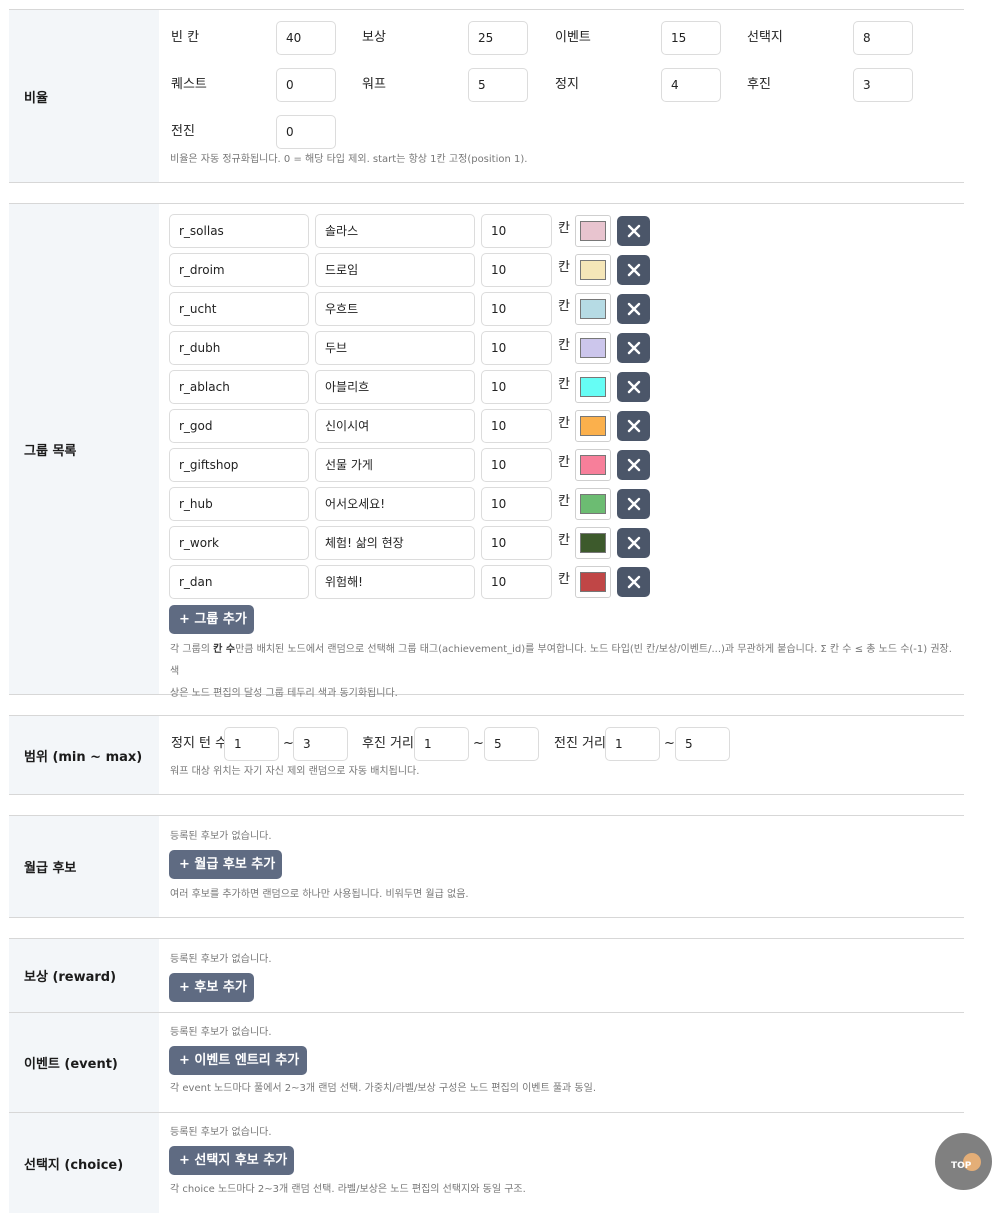  What do you see at coordinates (239, 465) in the screenshot?
I see `group-id-input: r_giftshop` at bounding box center [239, 465].